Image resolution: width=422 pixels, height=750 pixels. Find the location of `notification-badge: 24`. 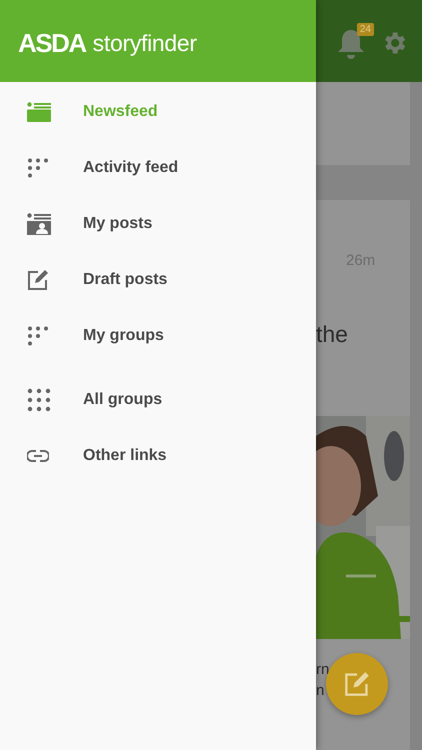

notification-badge: 24 is located at coordinates (365, 29).